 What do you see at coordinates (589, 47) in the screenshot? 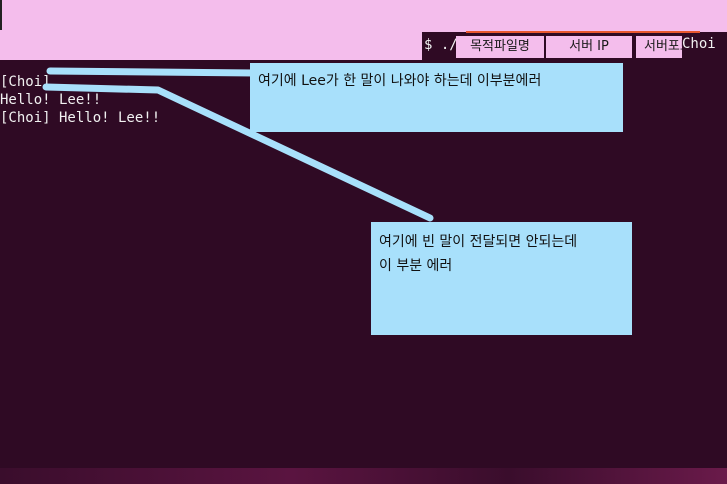
I see `arg-ip-label: 서버 IP` at bounding box center [589, 47].